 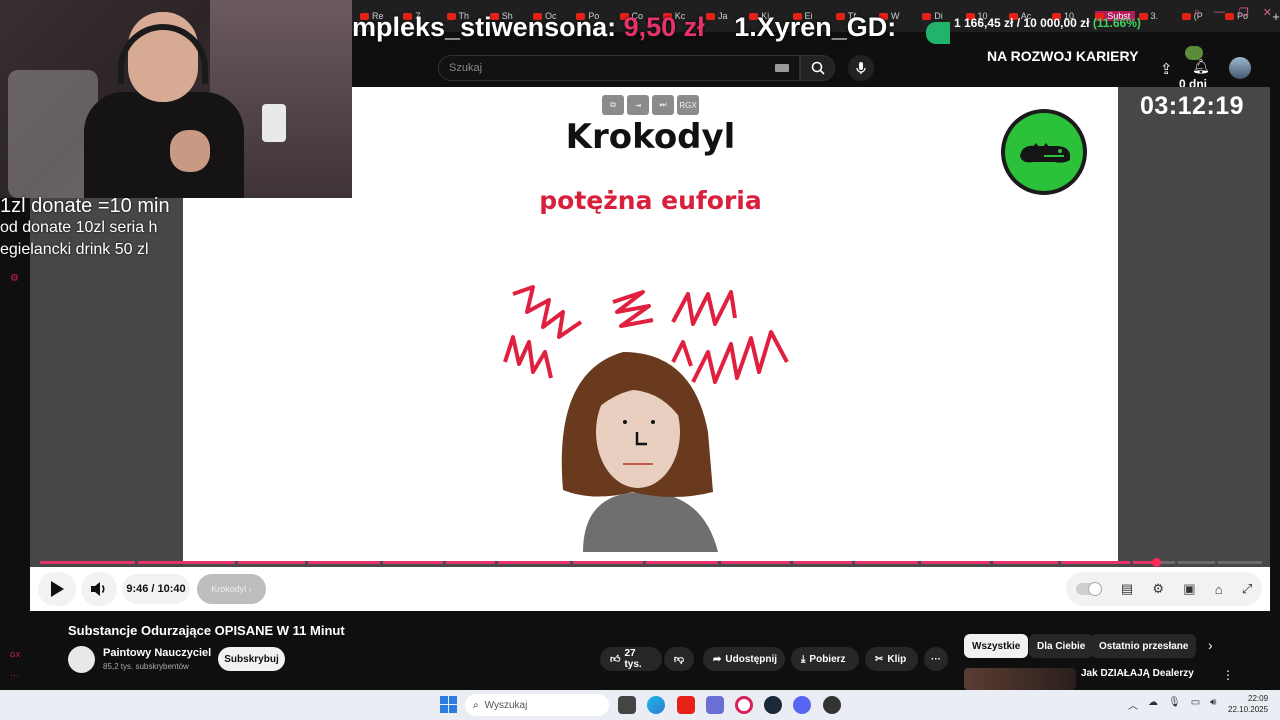 What do you see at coordinates (782, 68) in the screenshot?
I see `keyboard-icon` at bounding box center [782, 68].